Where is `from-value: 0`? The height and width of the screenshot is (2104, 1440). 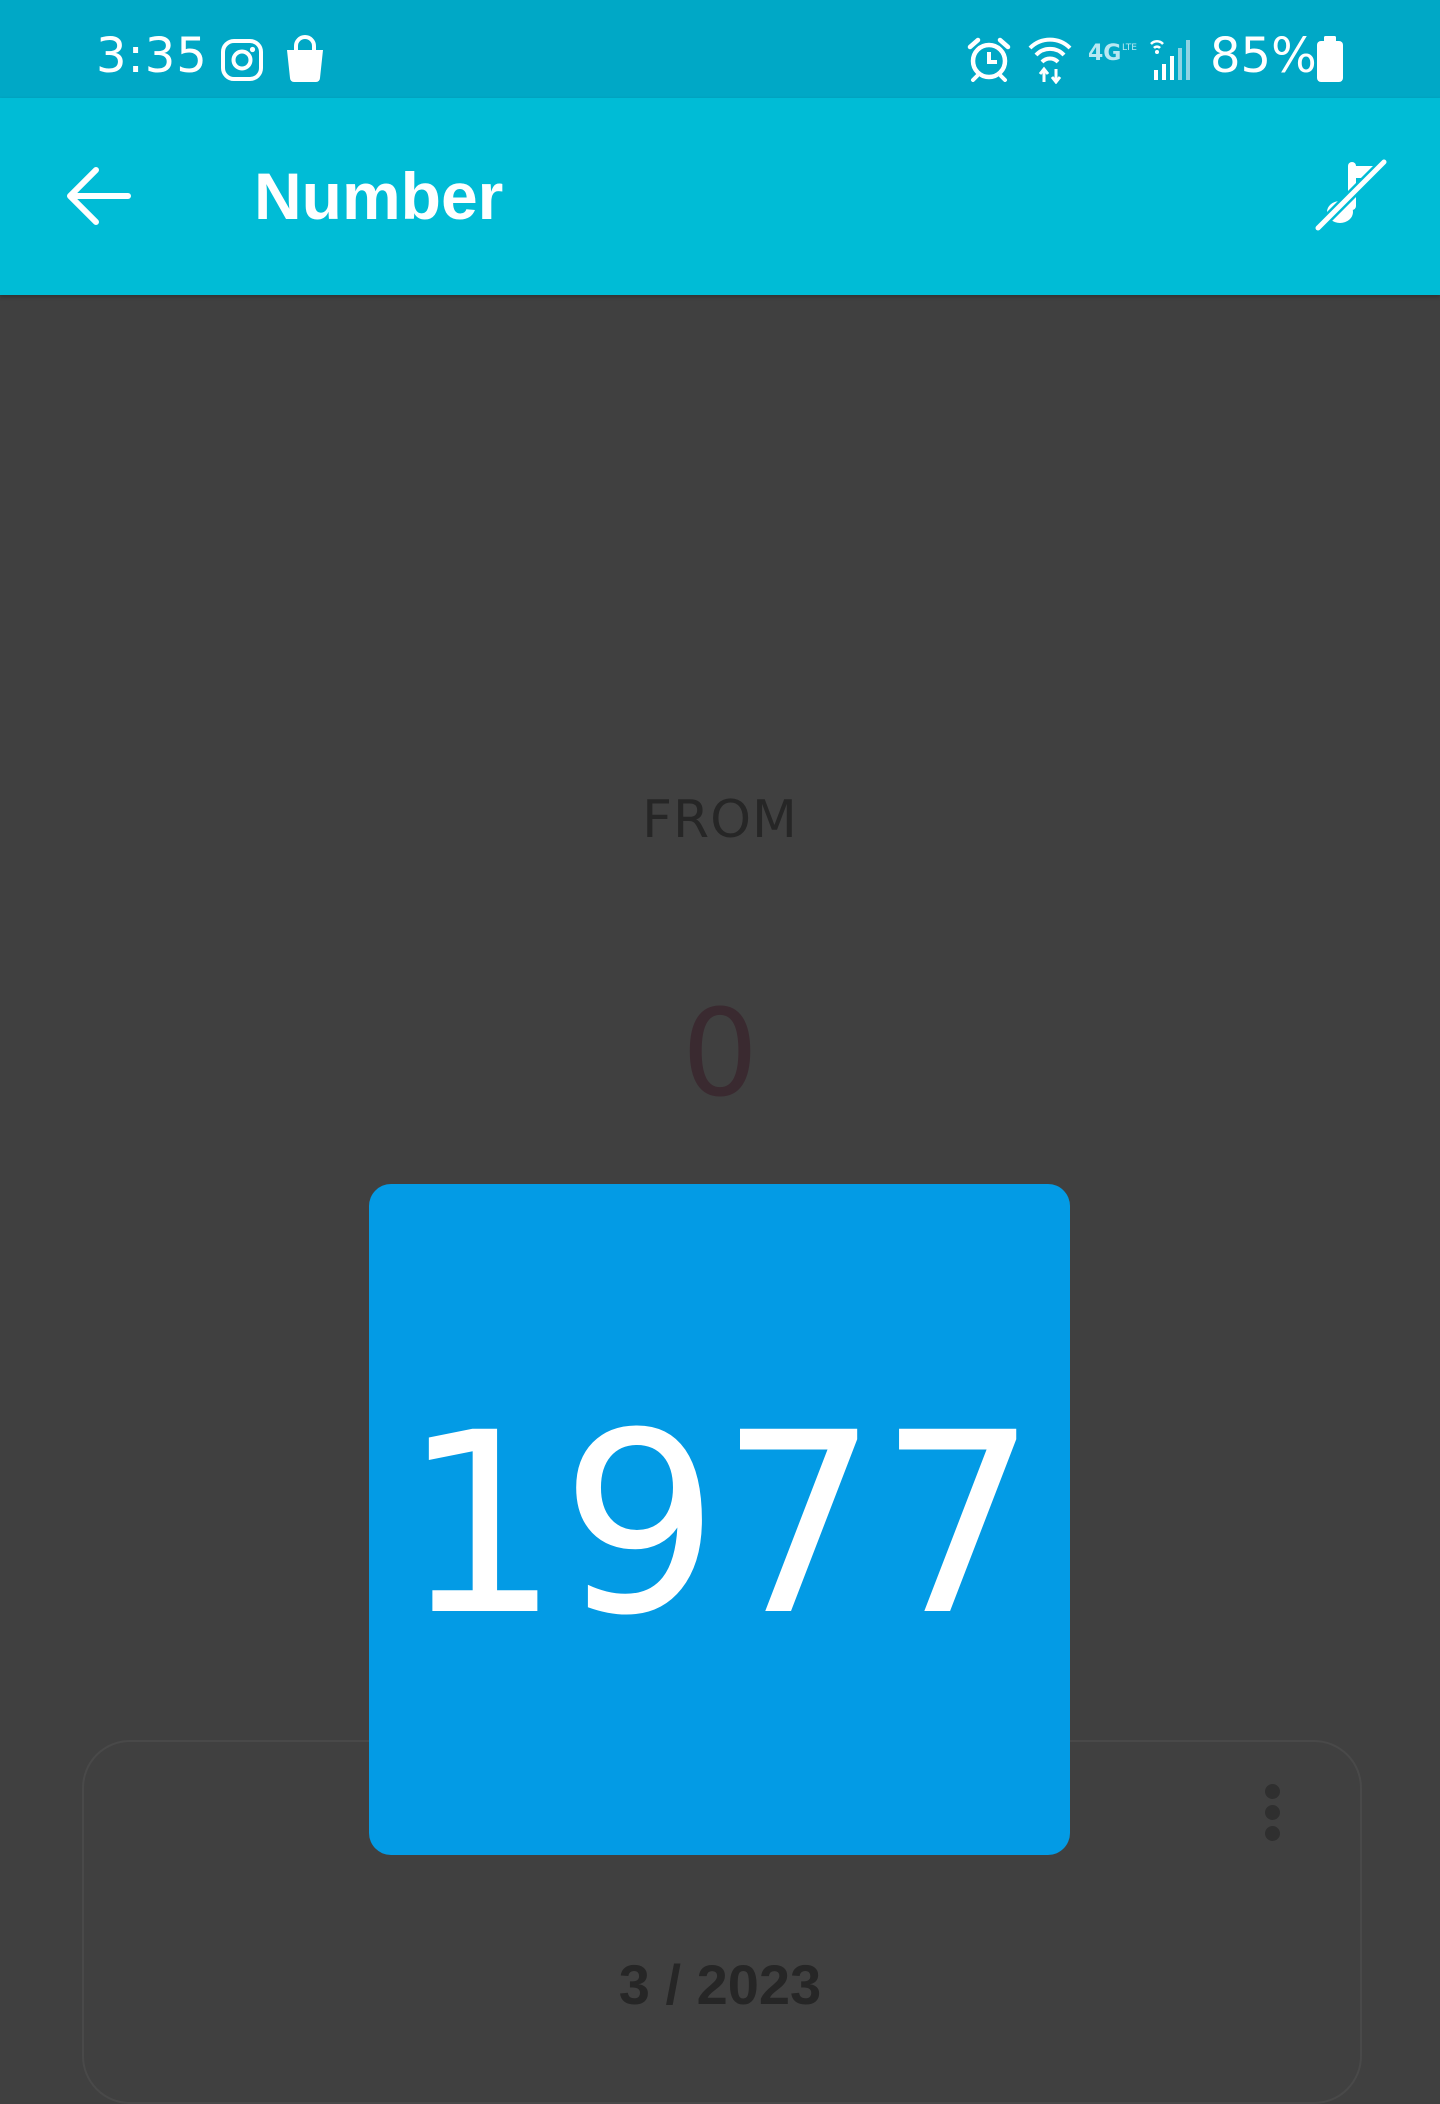 from-value: 0 is located at coordinates (720, 1054).